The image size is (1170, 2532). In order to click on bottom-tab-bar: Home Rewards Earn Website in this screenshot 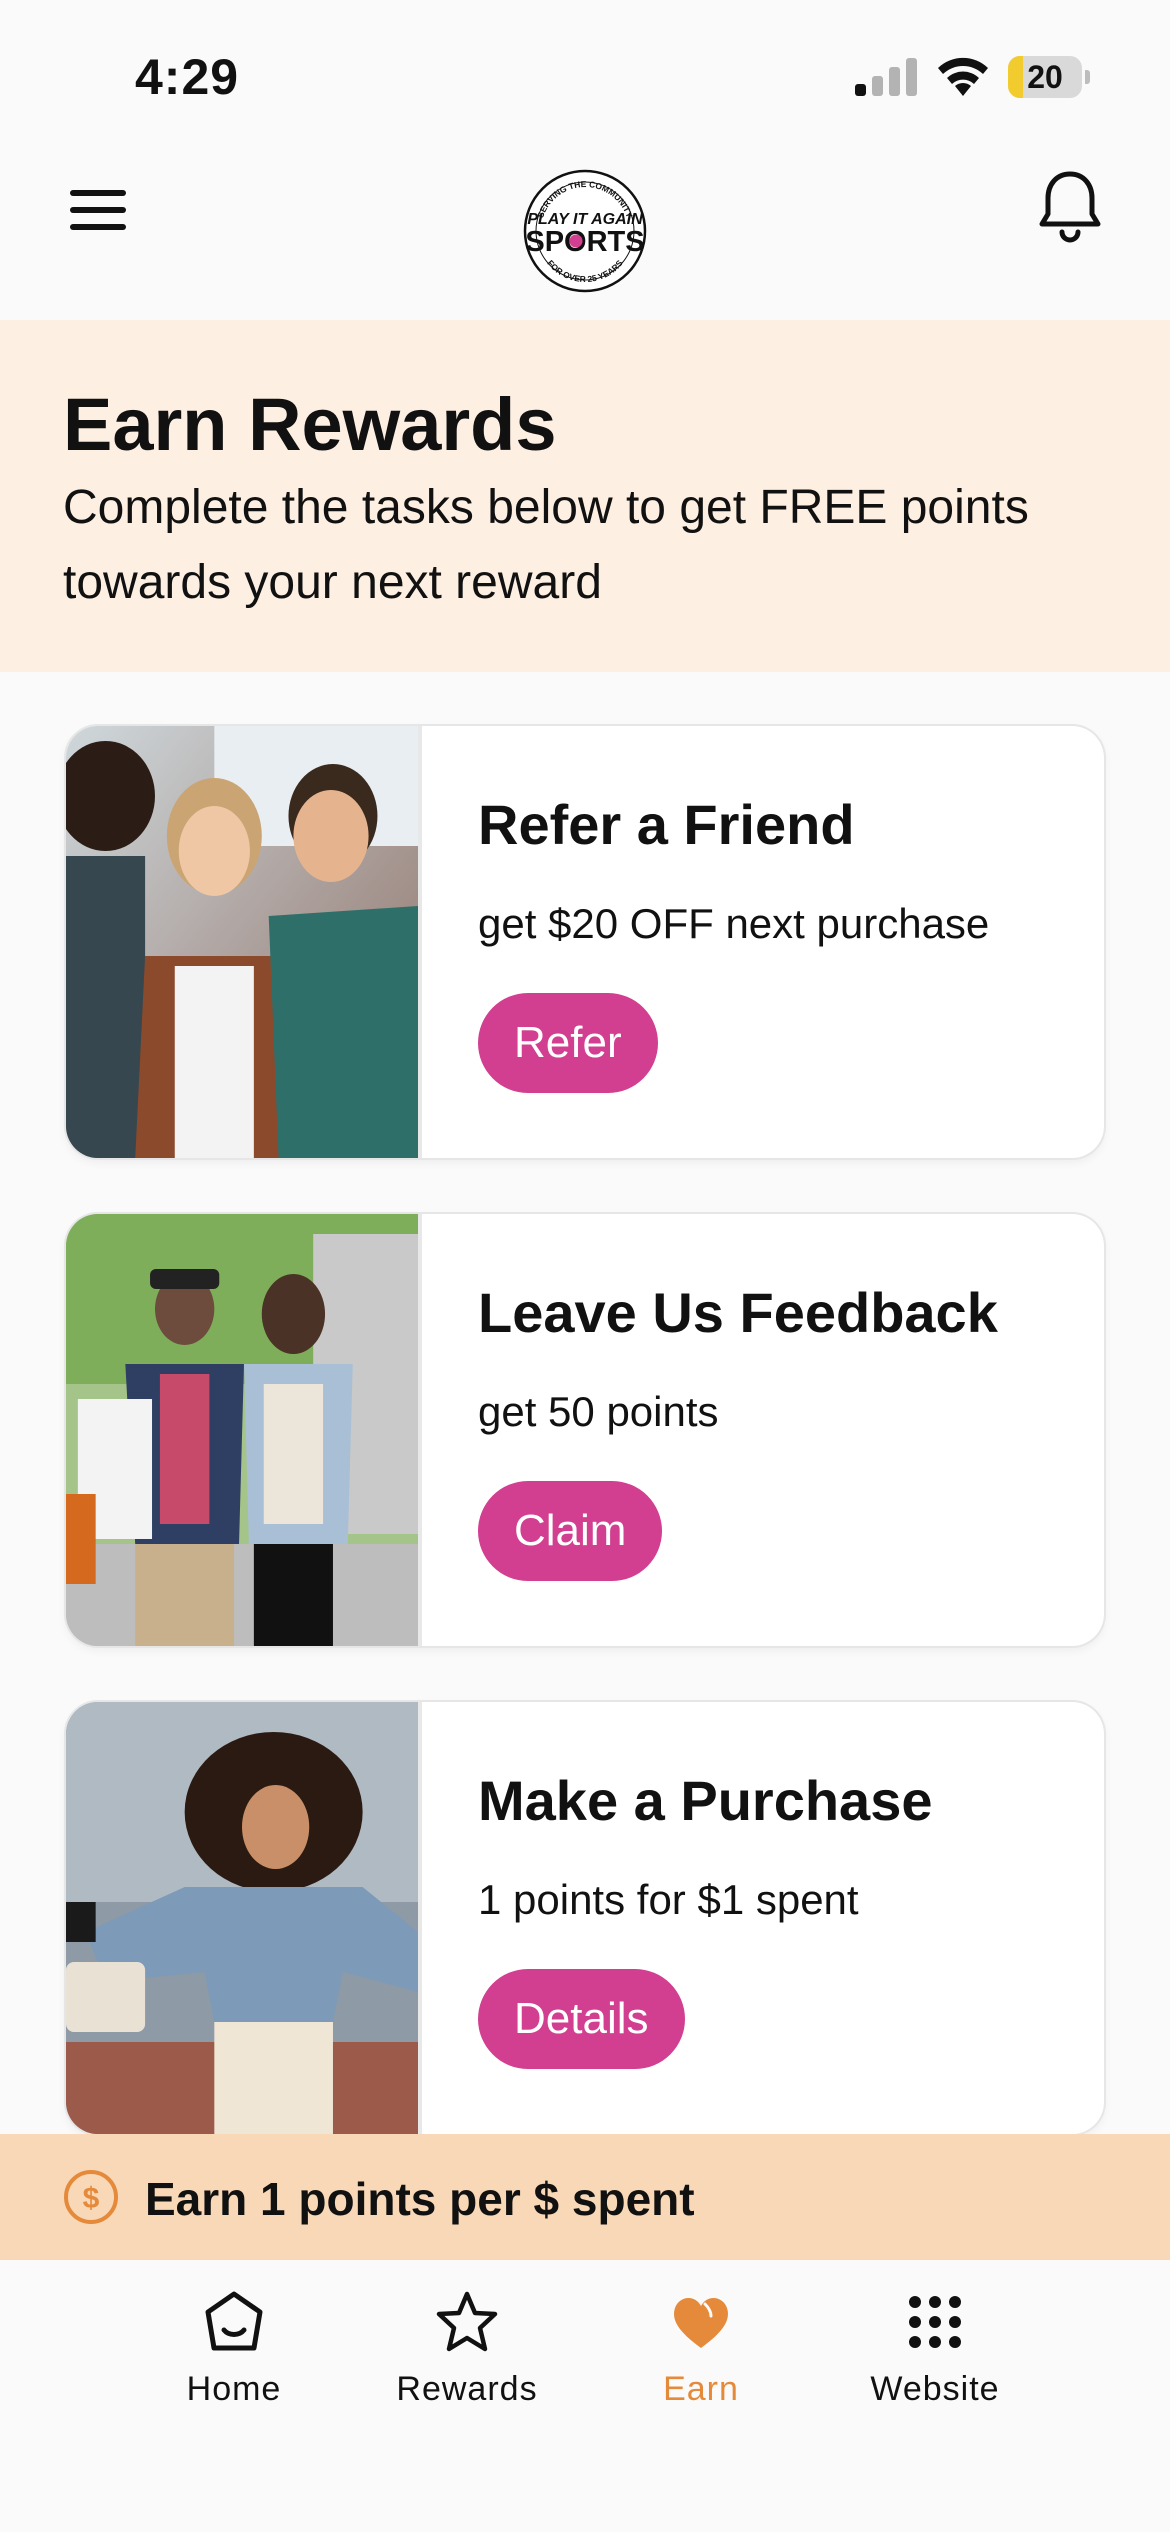, I will do `click(585, 2396)`.